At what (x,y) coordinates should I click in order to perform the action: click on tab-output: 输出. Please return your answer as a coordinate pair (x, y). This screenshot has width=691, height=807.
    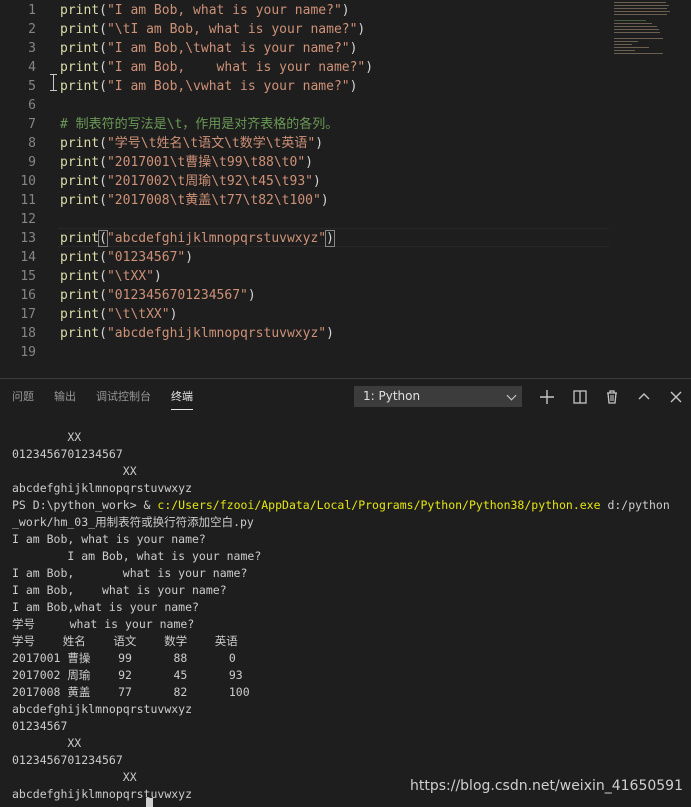
    Looking at the image, I should click on (65, 397).